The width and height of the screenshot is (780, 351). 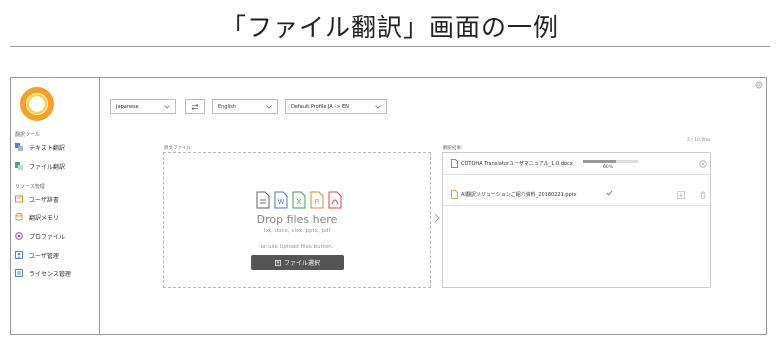 What do you see at coordinates (44, 218) in the screenshot?
I see `sidebar-item-label: 翻訳メモリ` at bounding box center [44, 218].